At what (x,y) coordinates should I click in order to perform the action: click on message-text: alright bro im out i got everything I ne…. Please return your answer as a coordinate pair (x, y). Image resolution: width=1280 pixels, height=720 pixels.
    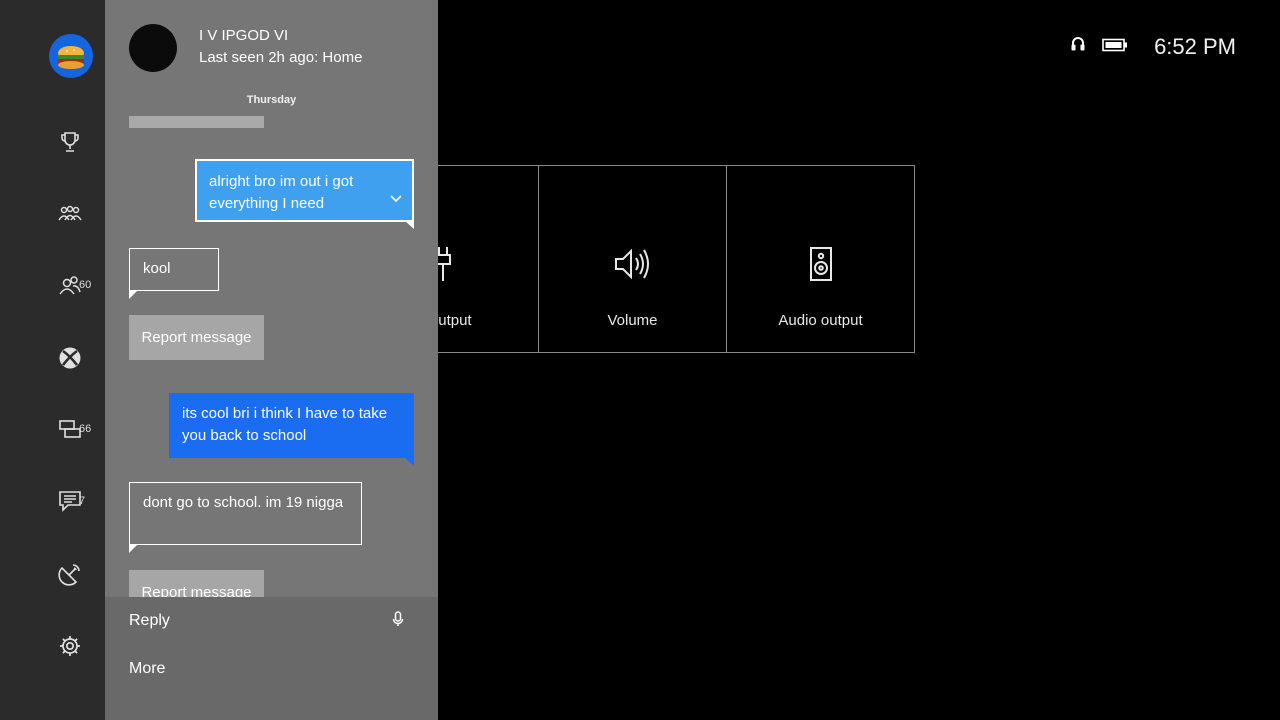
    Looking at the image, I should click on (281, 192).